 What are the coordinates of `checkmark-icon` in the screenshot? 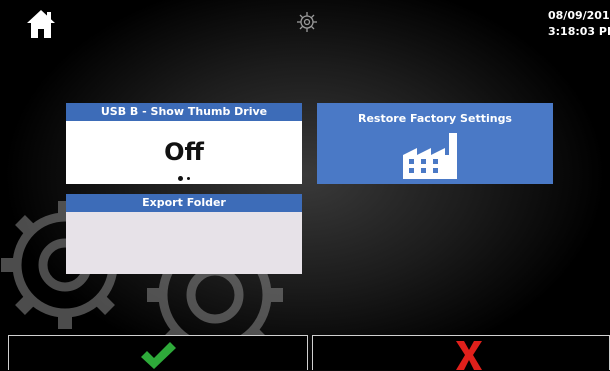 It's located at (158, 355).